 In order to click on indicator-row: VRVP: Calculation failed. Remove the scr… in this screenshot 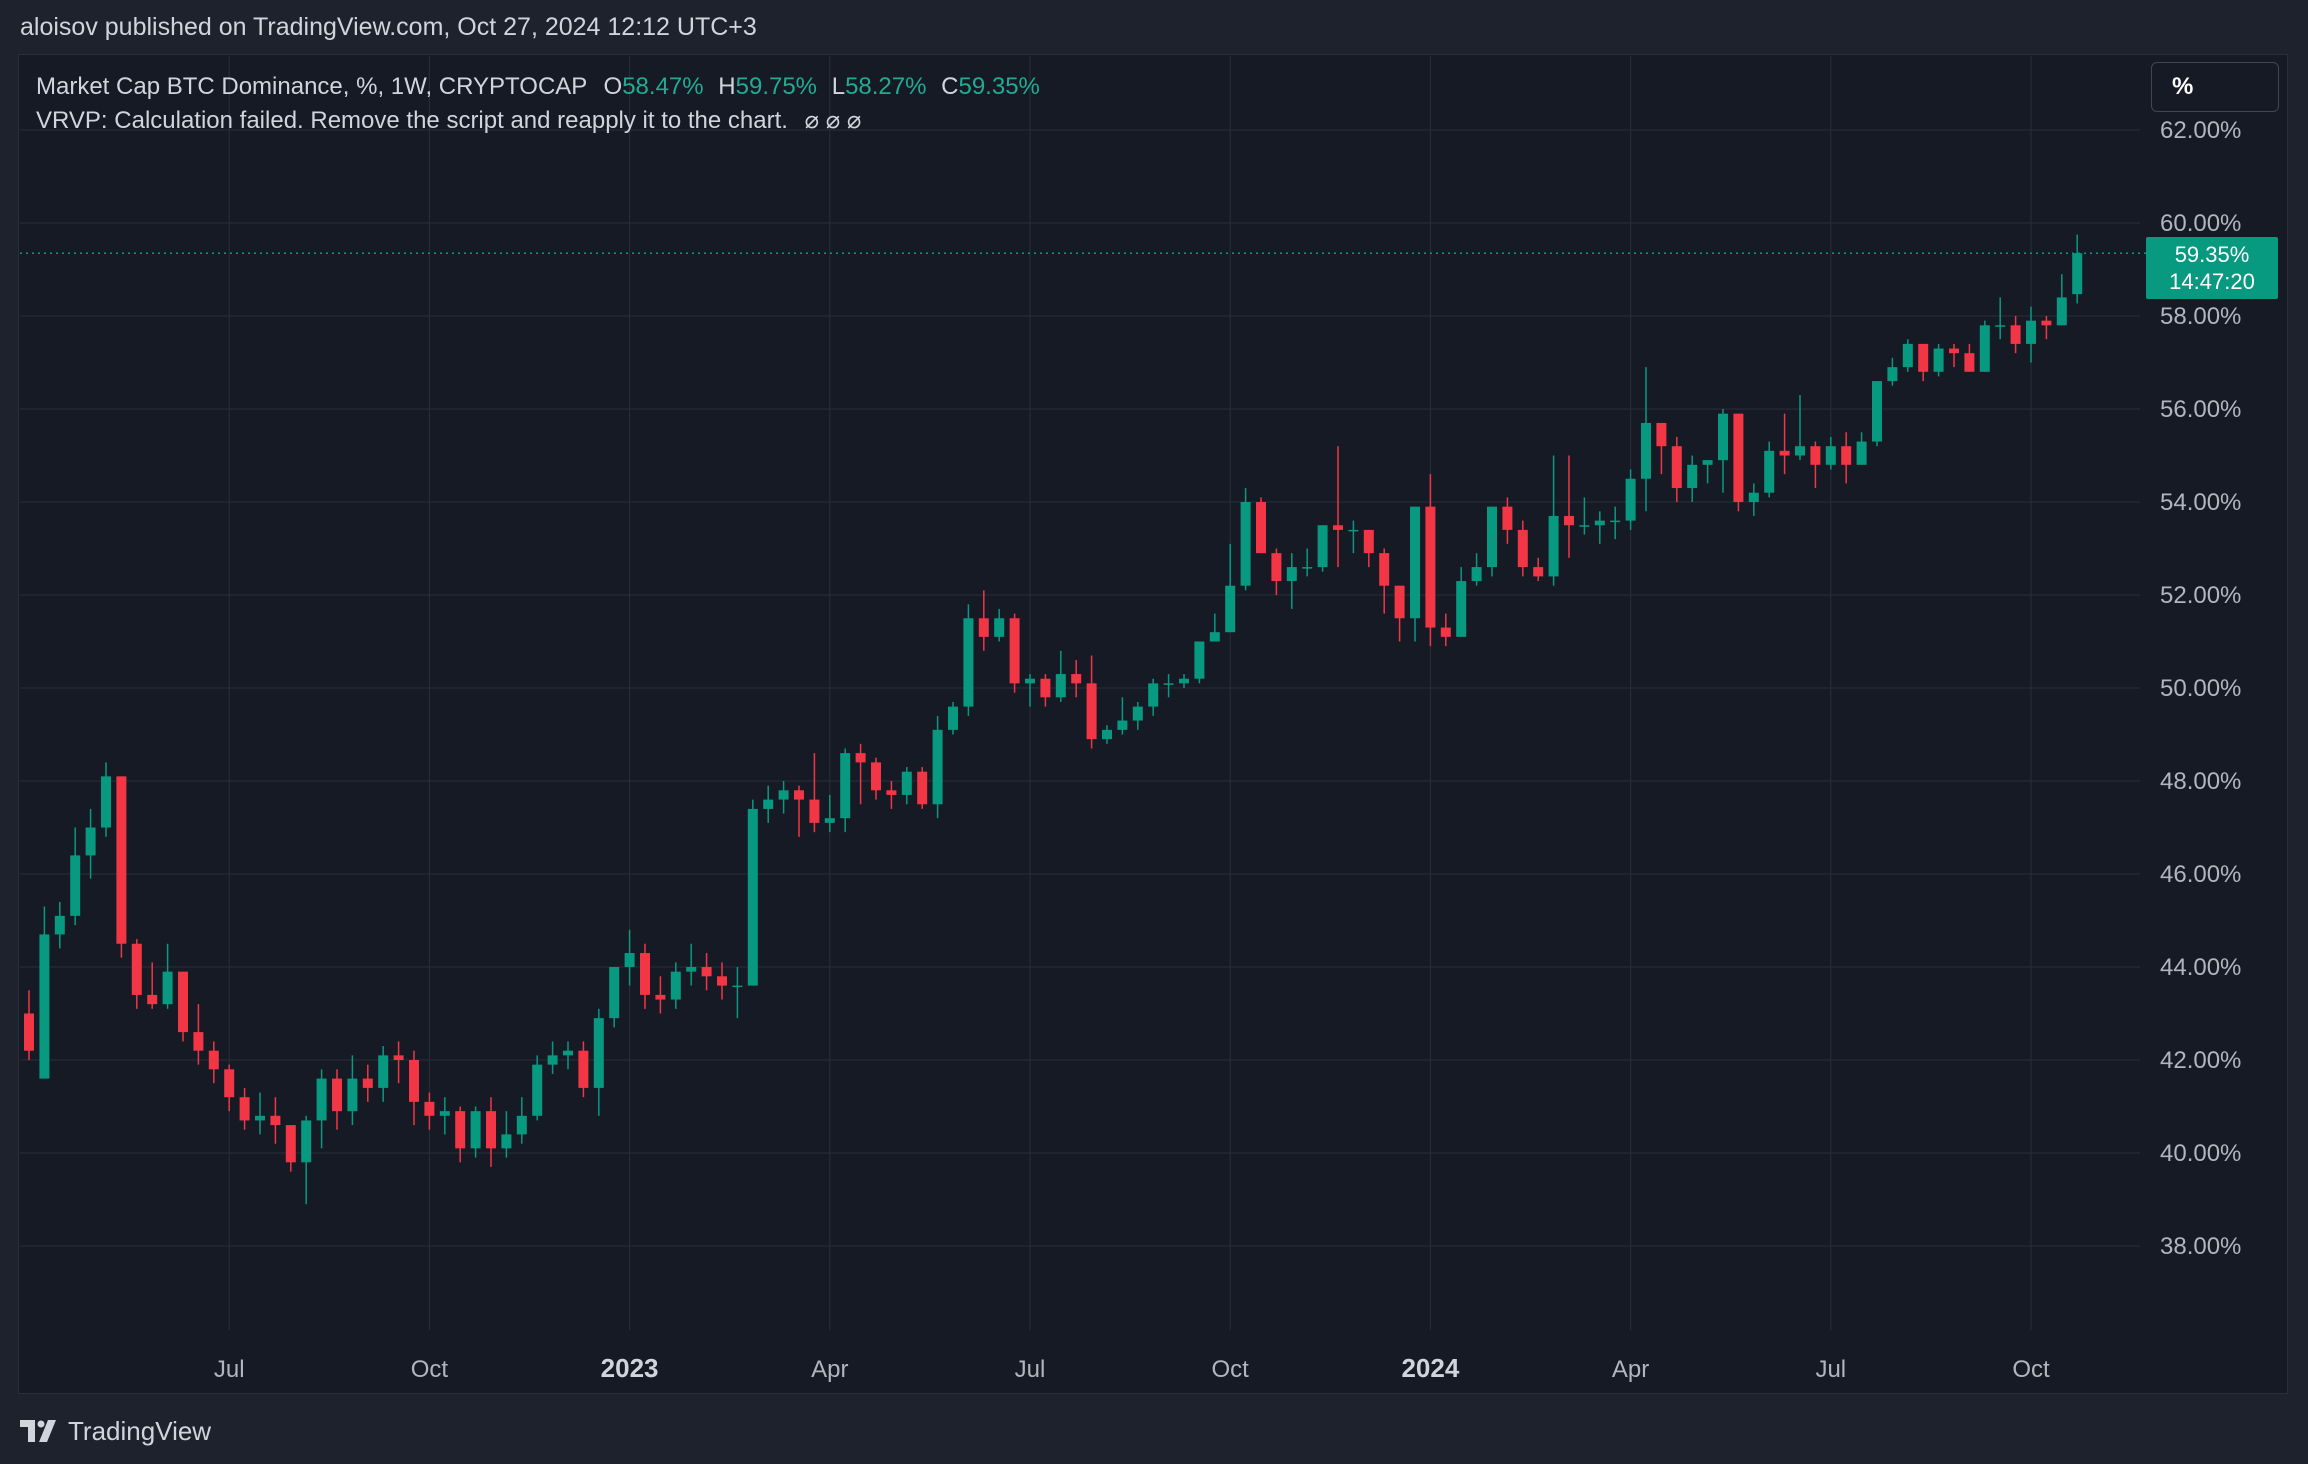, I will do `click(538, 121)`.